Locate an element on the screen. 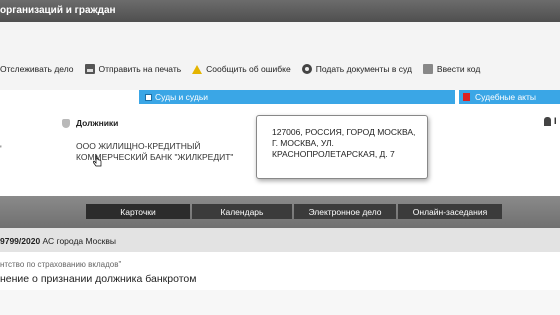 This screenshot has width=560, height=315. claimants-heading: І is located at coordinates (550, 121).